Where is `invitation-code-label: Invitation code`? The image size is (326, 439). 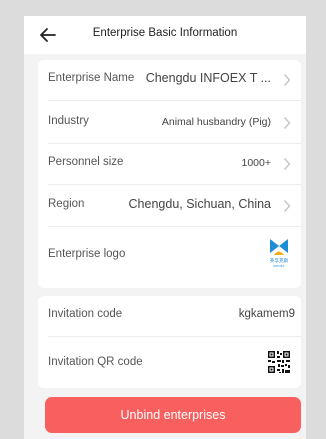
invitation-code-label: Invitation code is located at coordinates (85, 314).